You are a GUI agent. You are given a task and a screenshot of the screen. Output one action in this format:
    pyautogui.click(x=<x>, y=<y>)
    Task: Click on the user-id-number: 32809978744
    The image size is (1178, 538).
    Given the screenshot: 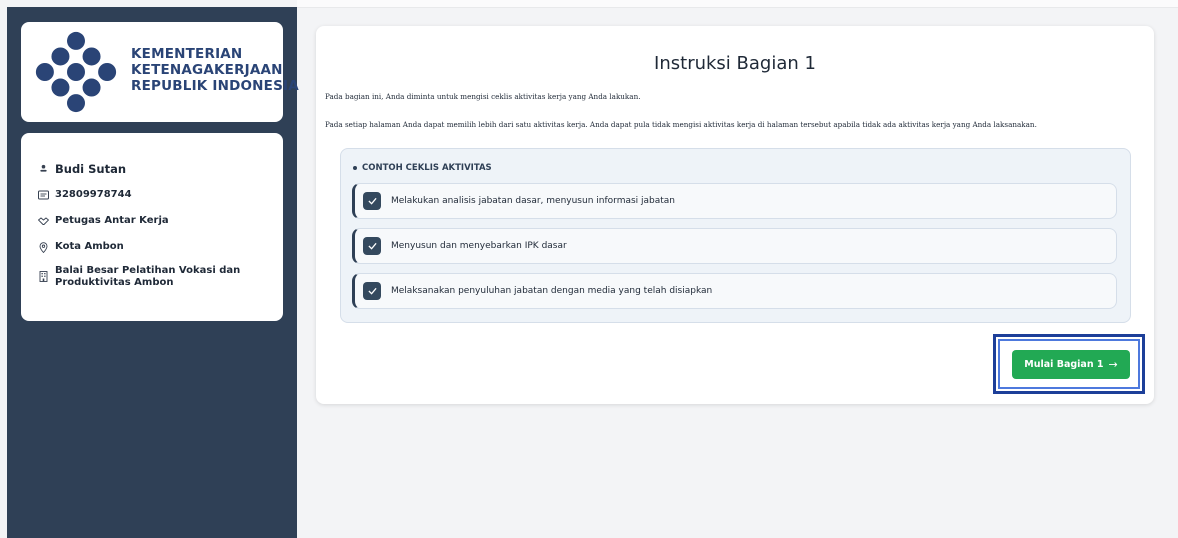 What is the action you would take?
    pyautogui.click(x=93, y=194)
    